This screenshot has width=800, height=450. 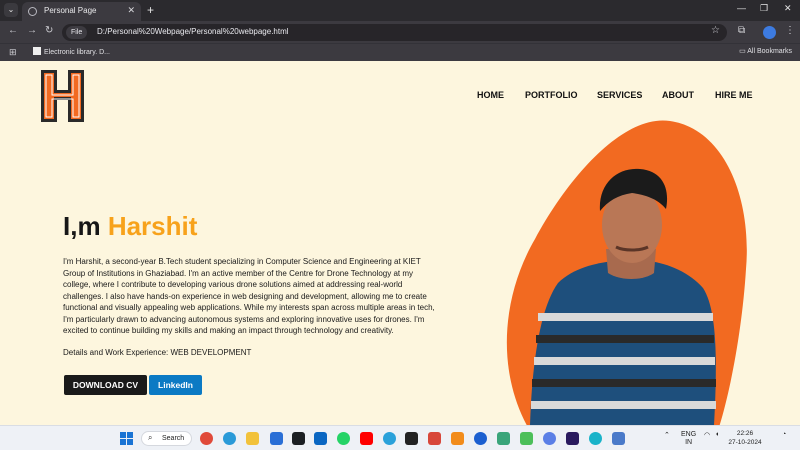 I want to click on edge-icon, so click(x=229, y=438).